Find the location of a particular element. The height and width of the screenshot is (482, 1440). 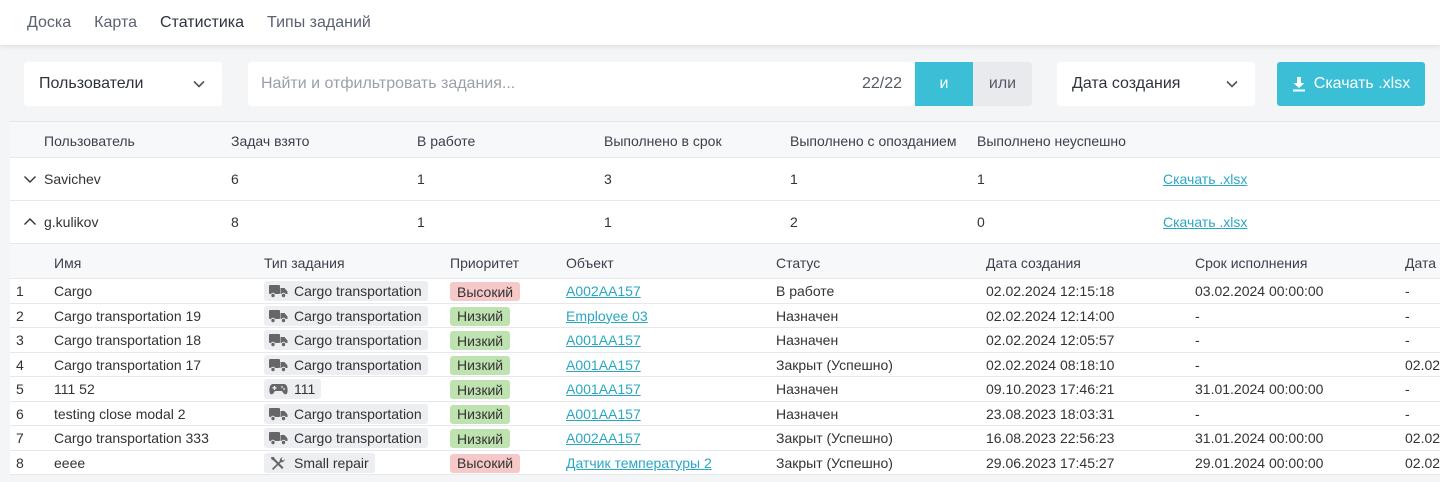

col-object: Объект is located at coordinates (590, 263).